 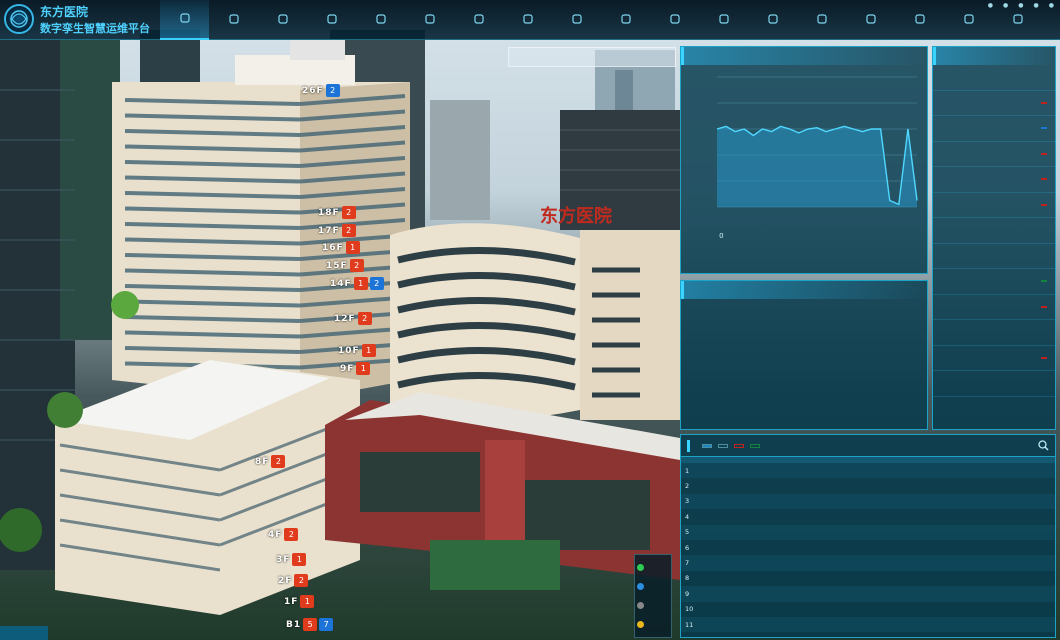 I want to click on table-row: 9, so click(x=868, y=594).